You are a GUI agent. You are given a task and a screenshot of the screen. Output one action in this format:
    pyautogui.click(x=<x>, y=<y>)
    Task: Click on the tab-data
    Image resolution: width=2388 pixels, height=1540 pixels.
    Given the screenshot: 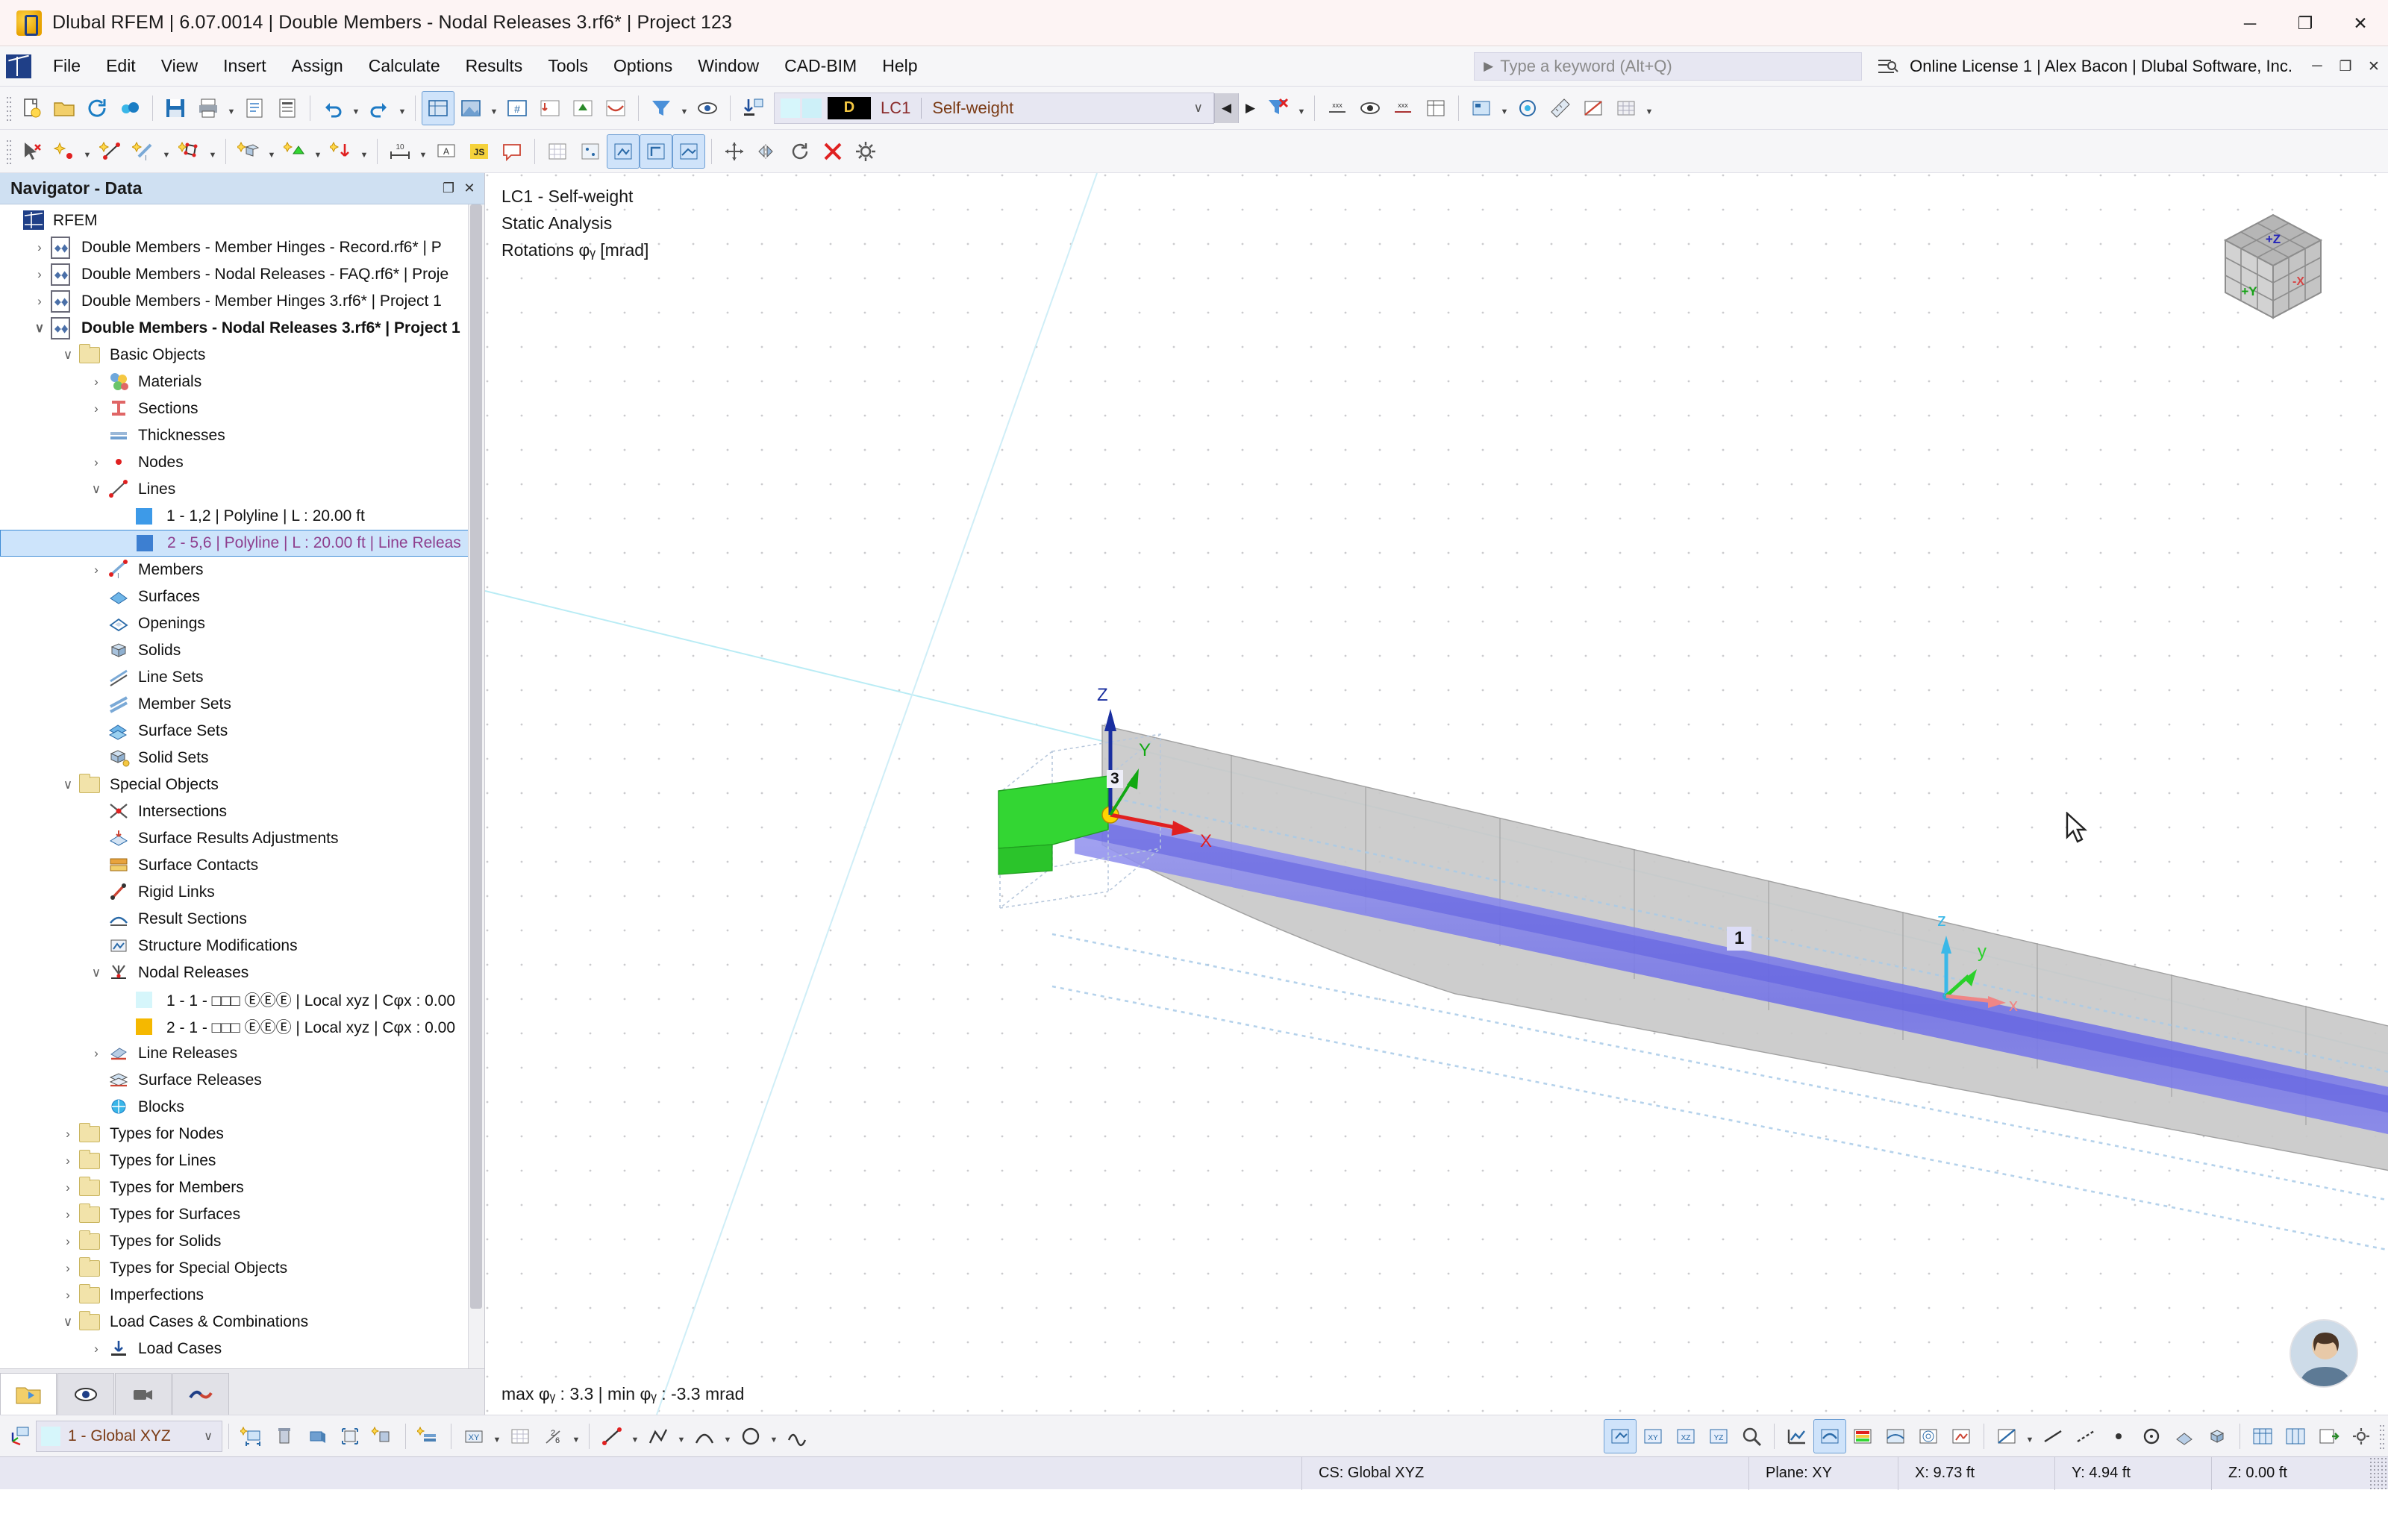 What is the action you would take?
    pyautogui.click(x=28, y=1394)
    